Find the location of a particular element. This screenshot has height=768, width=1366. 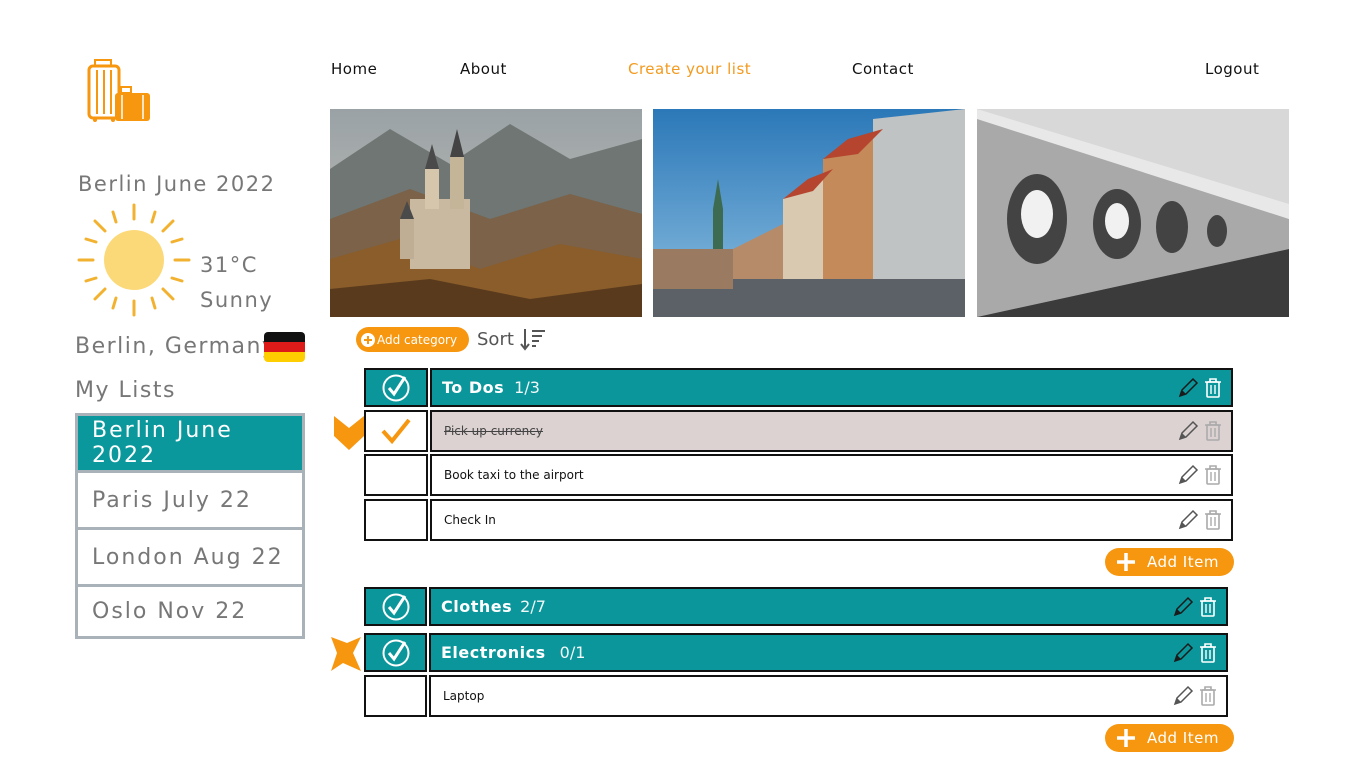

list-item-london: London Aug 22 is located at coordinates (190, 557).